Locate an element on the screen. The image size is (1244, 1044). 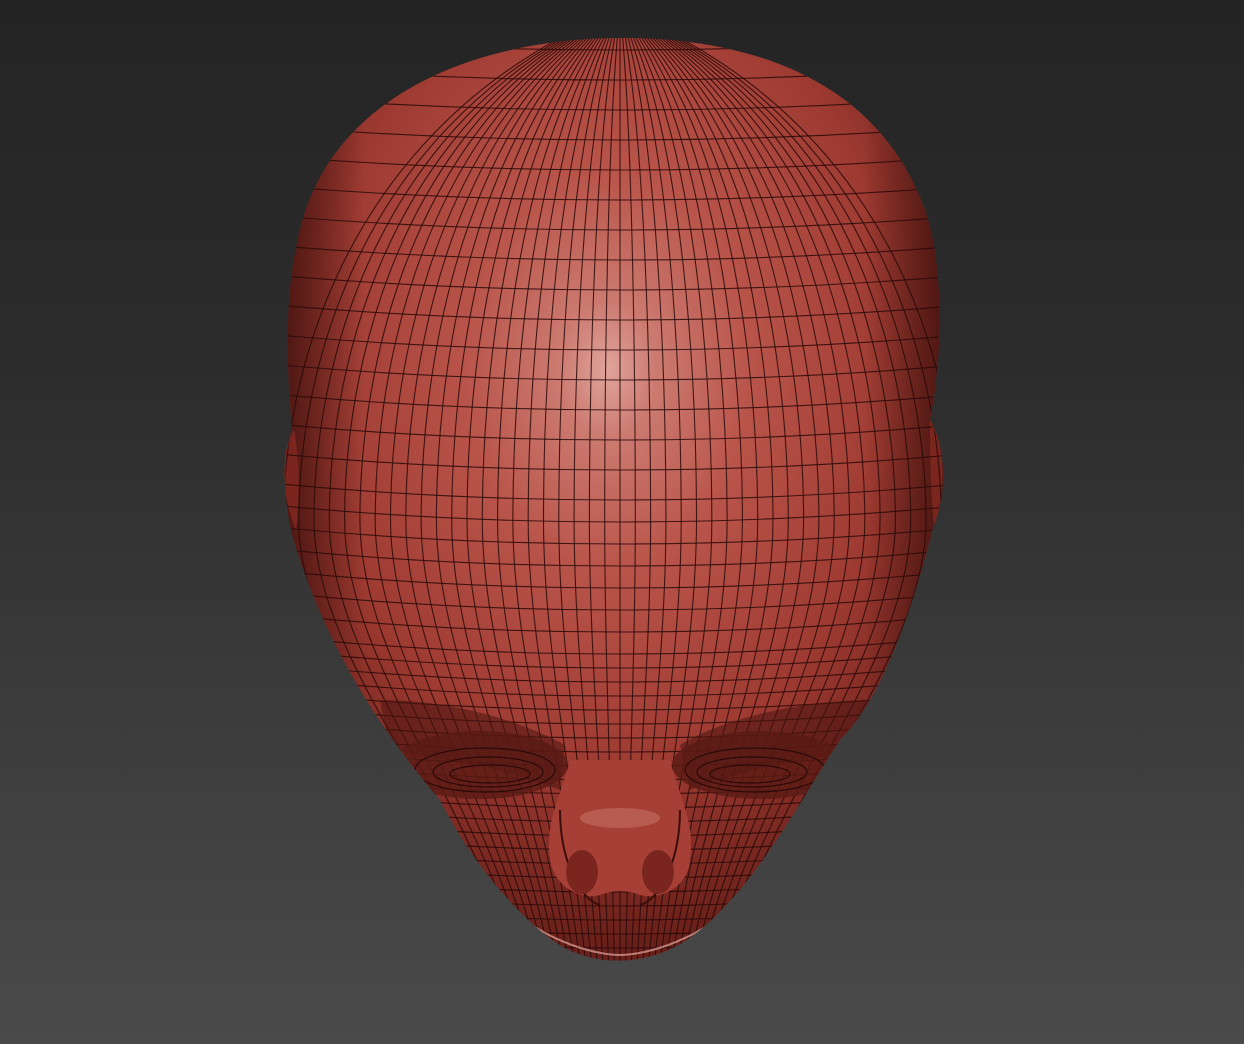
left-eye-socket is located at coordinates (480, 765).